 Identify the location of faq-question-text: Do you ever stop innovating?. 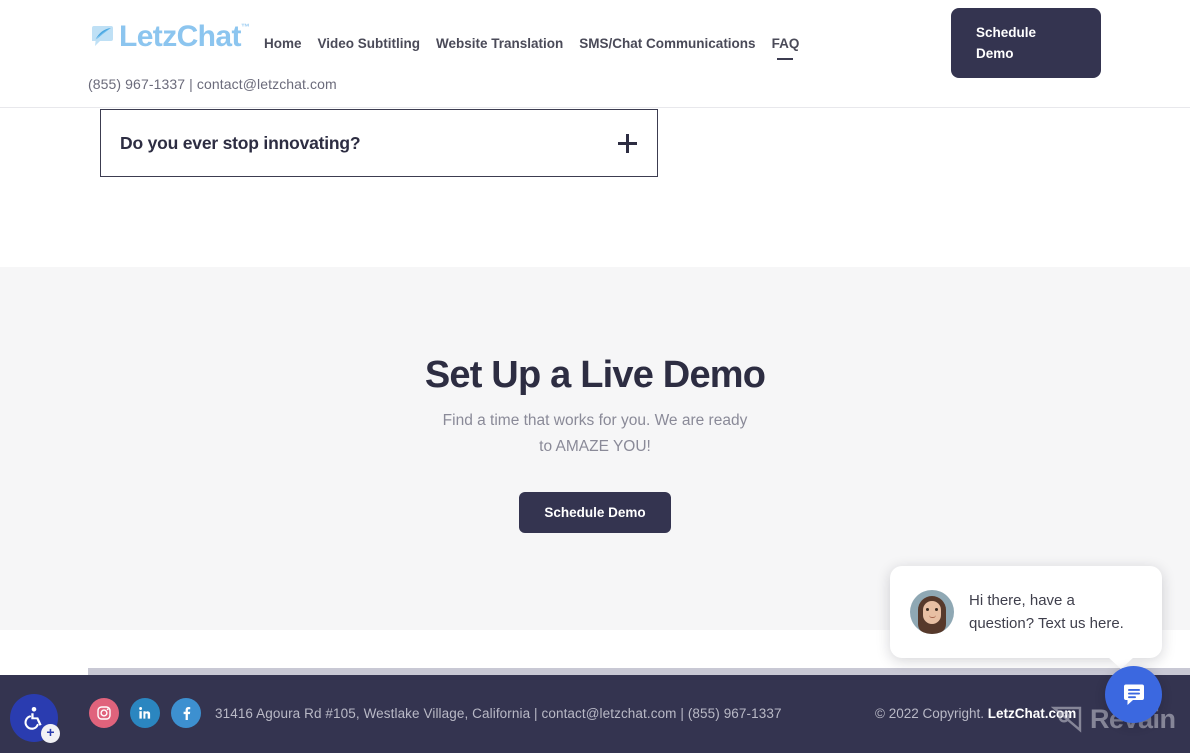
(240, 142).